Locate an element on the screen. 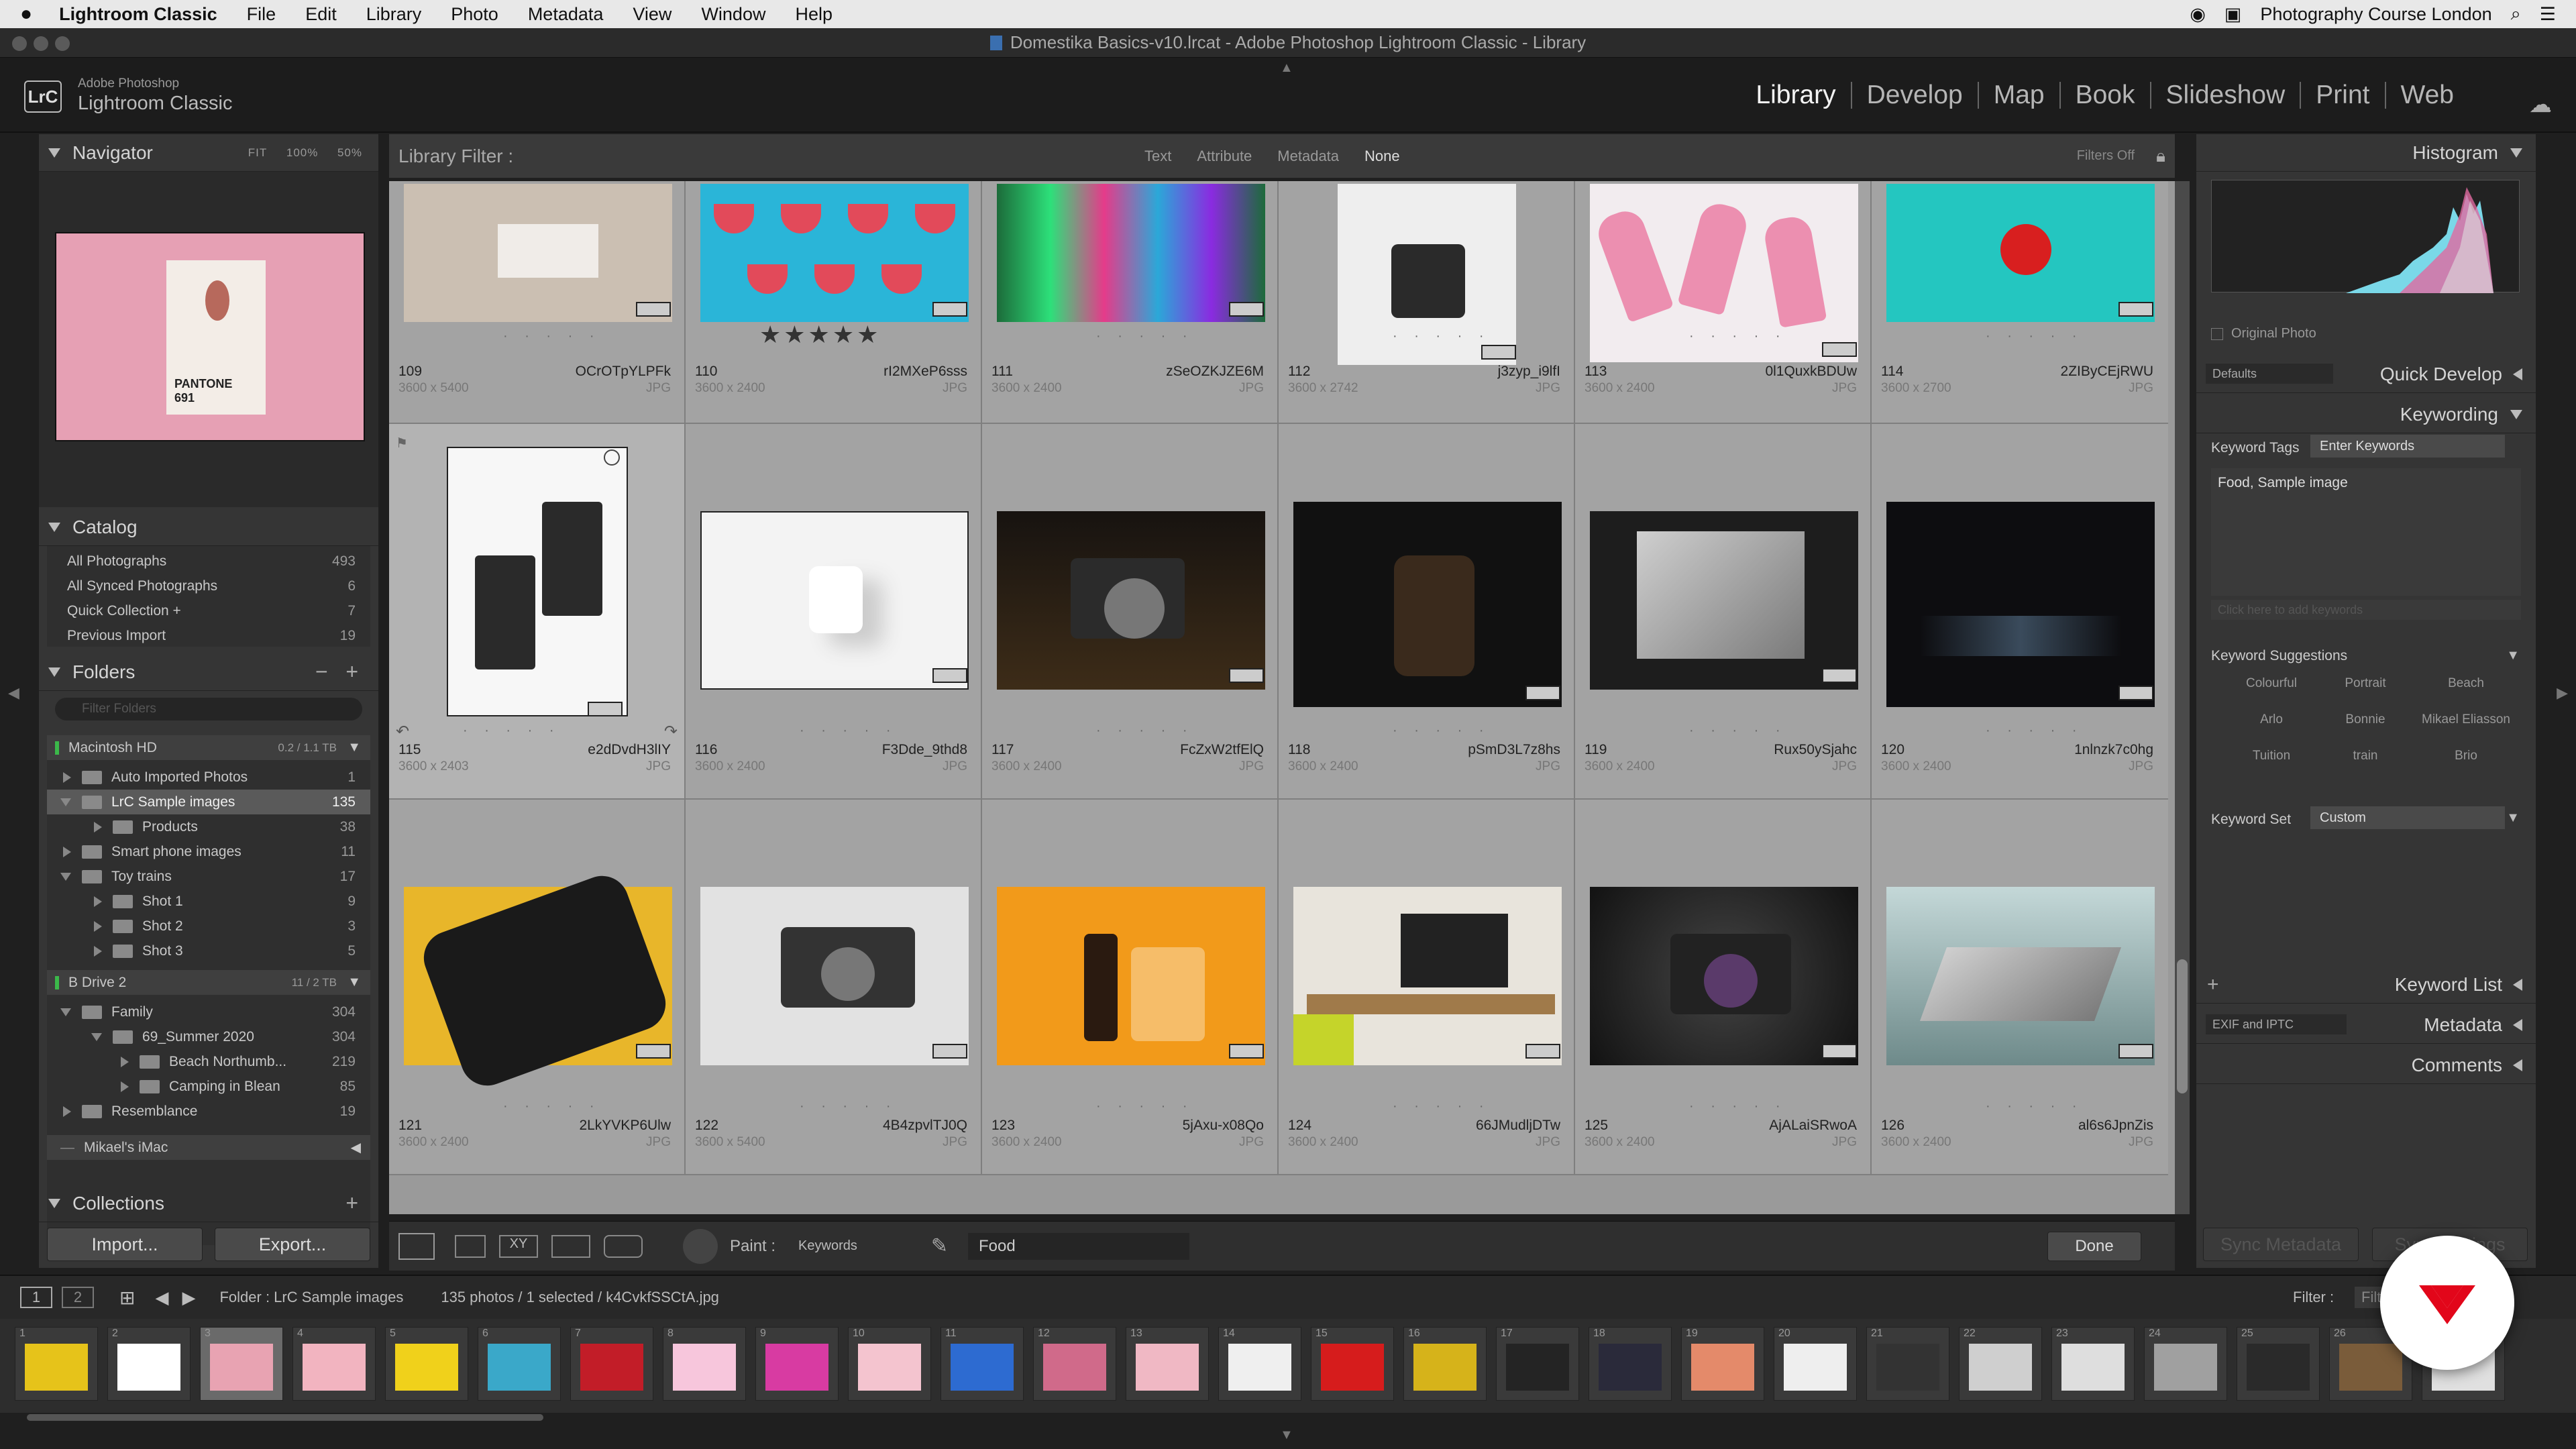  filmstrip-thumbnail: 15 is located at coordinates (1352, 1364).